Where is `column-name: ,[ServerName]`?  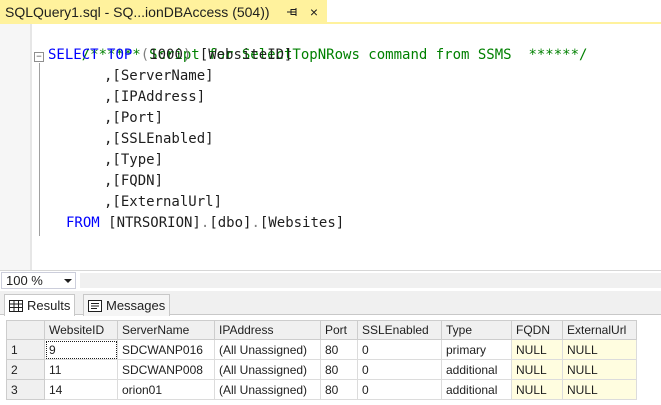
column-name: ,[ServerName] is located at coordinates (159, 76).